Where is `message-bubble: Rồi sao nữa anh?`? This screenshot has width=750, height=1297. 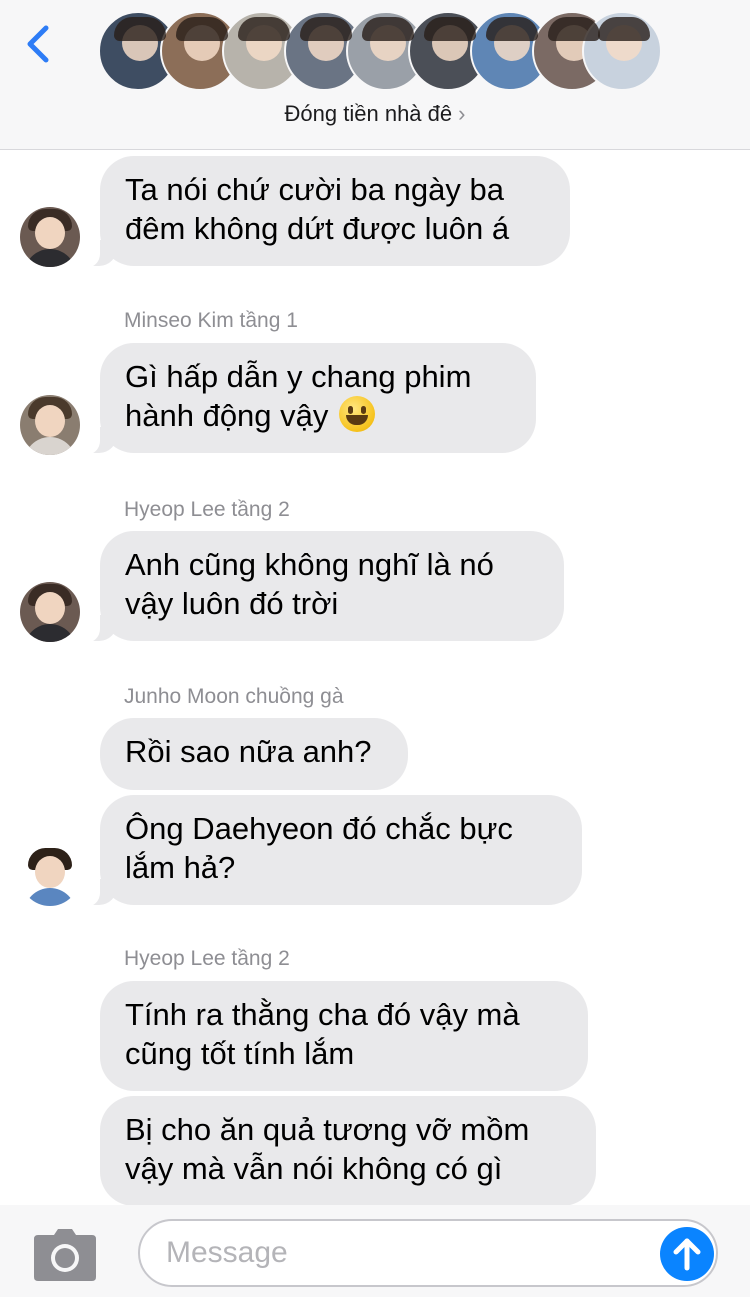 message-bubble: Rồi sao nữa anh? is located at coordinates (254, 754).